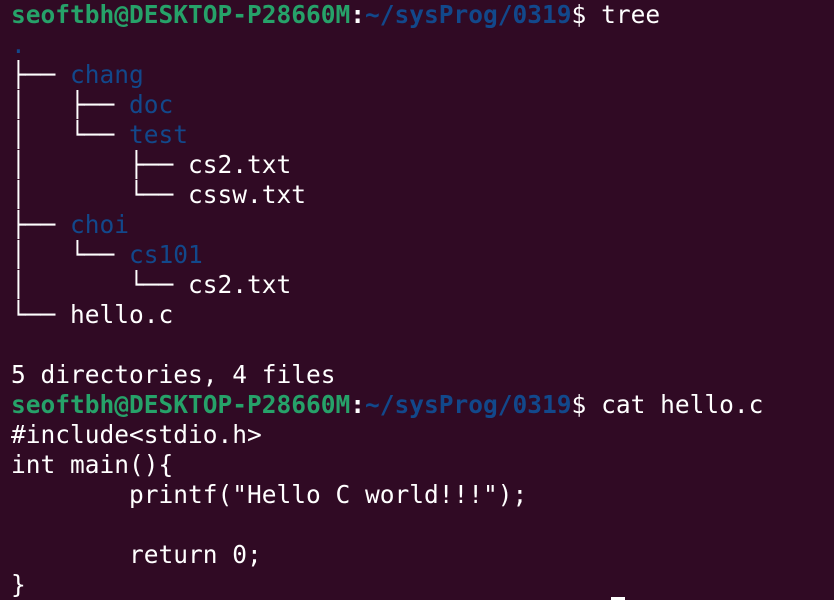  Describe the element at coordinates (18, 44) in the screenshot. I see `tree-dir-name: .` at that location.